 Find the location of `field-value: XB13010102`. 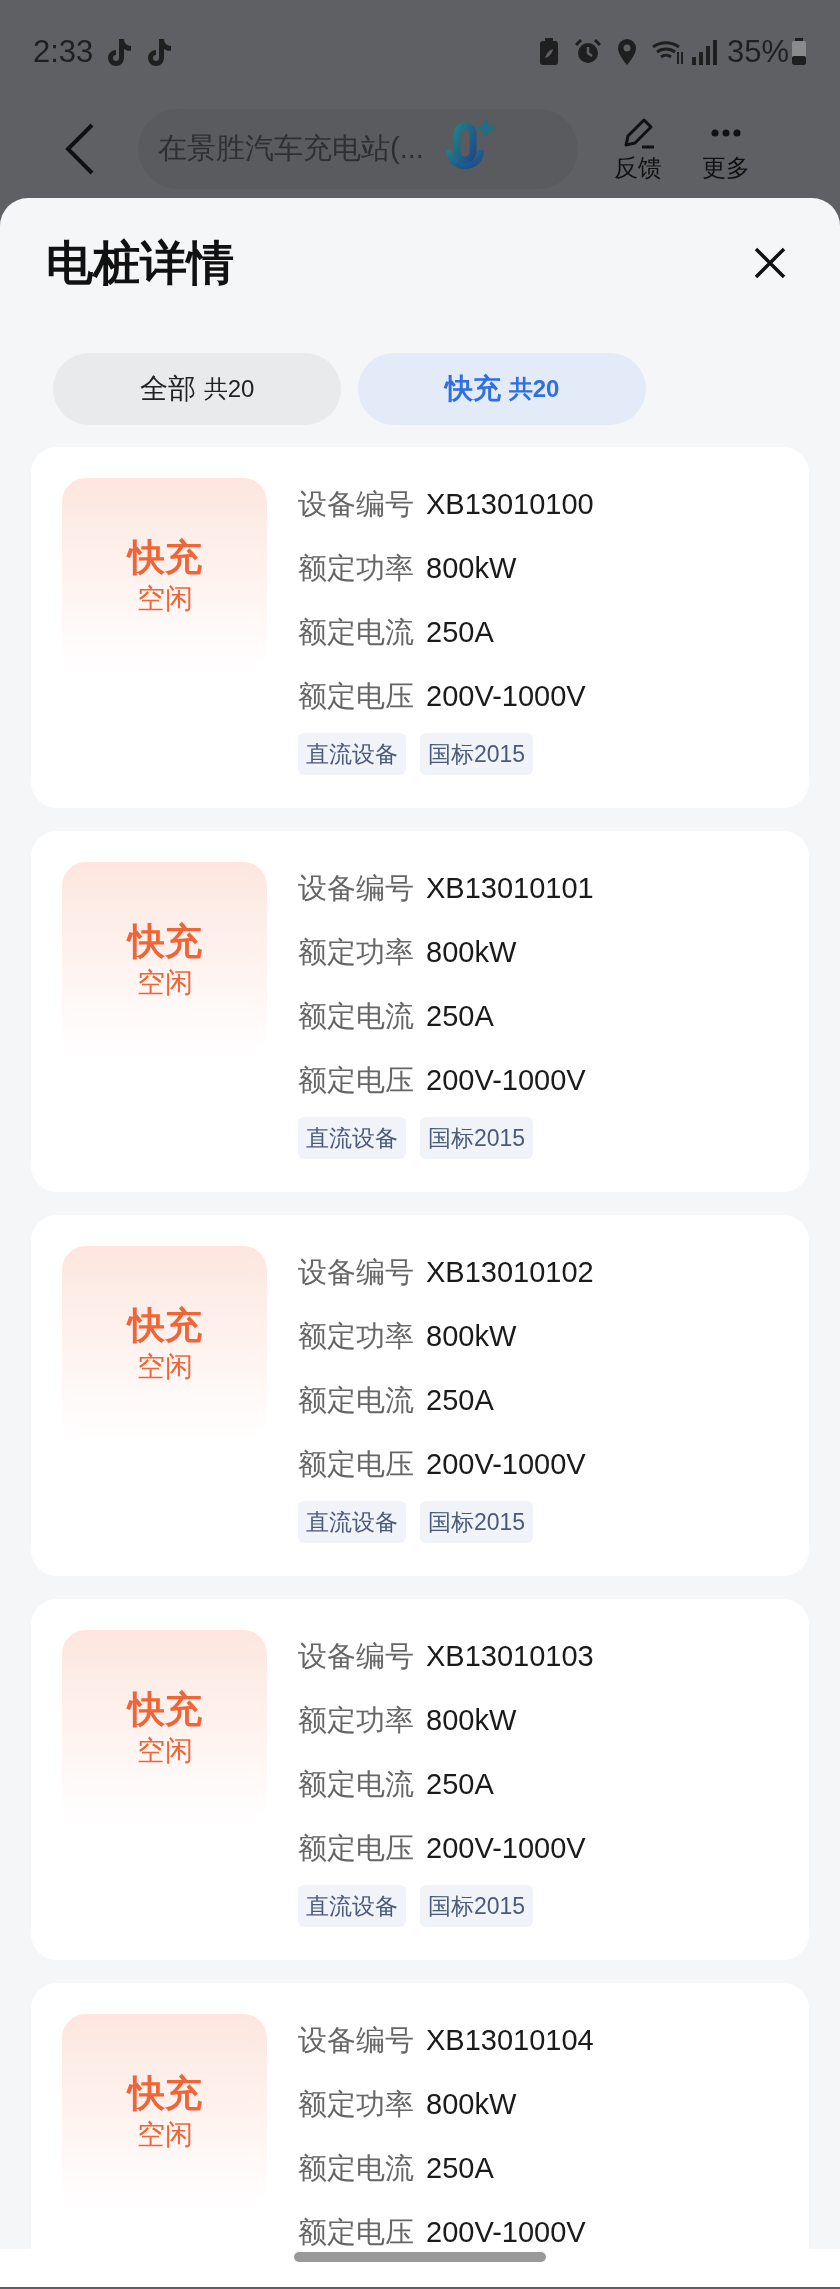

field-value: XB13010102 is located at coordinates (510, 1273).